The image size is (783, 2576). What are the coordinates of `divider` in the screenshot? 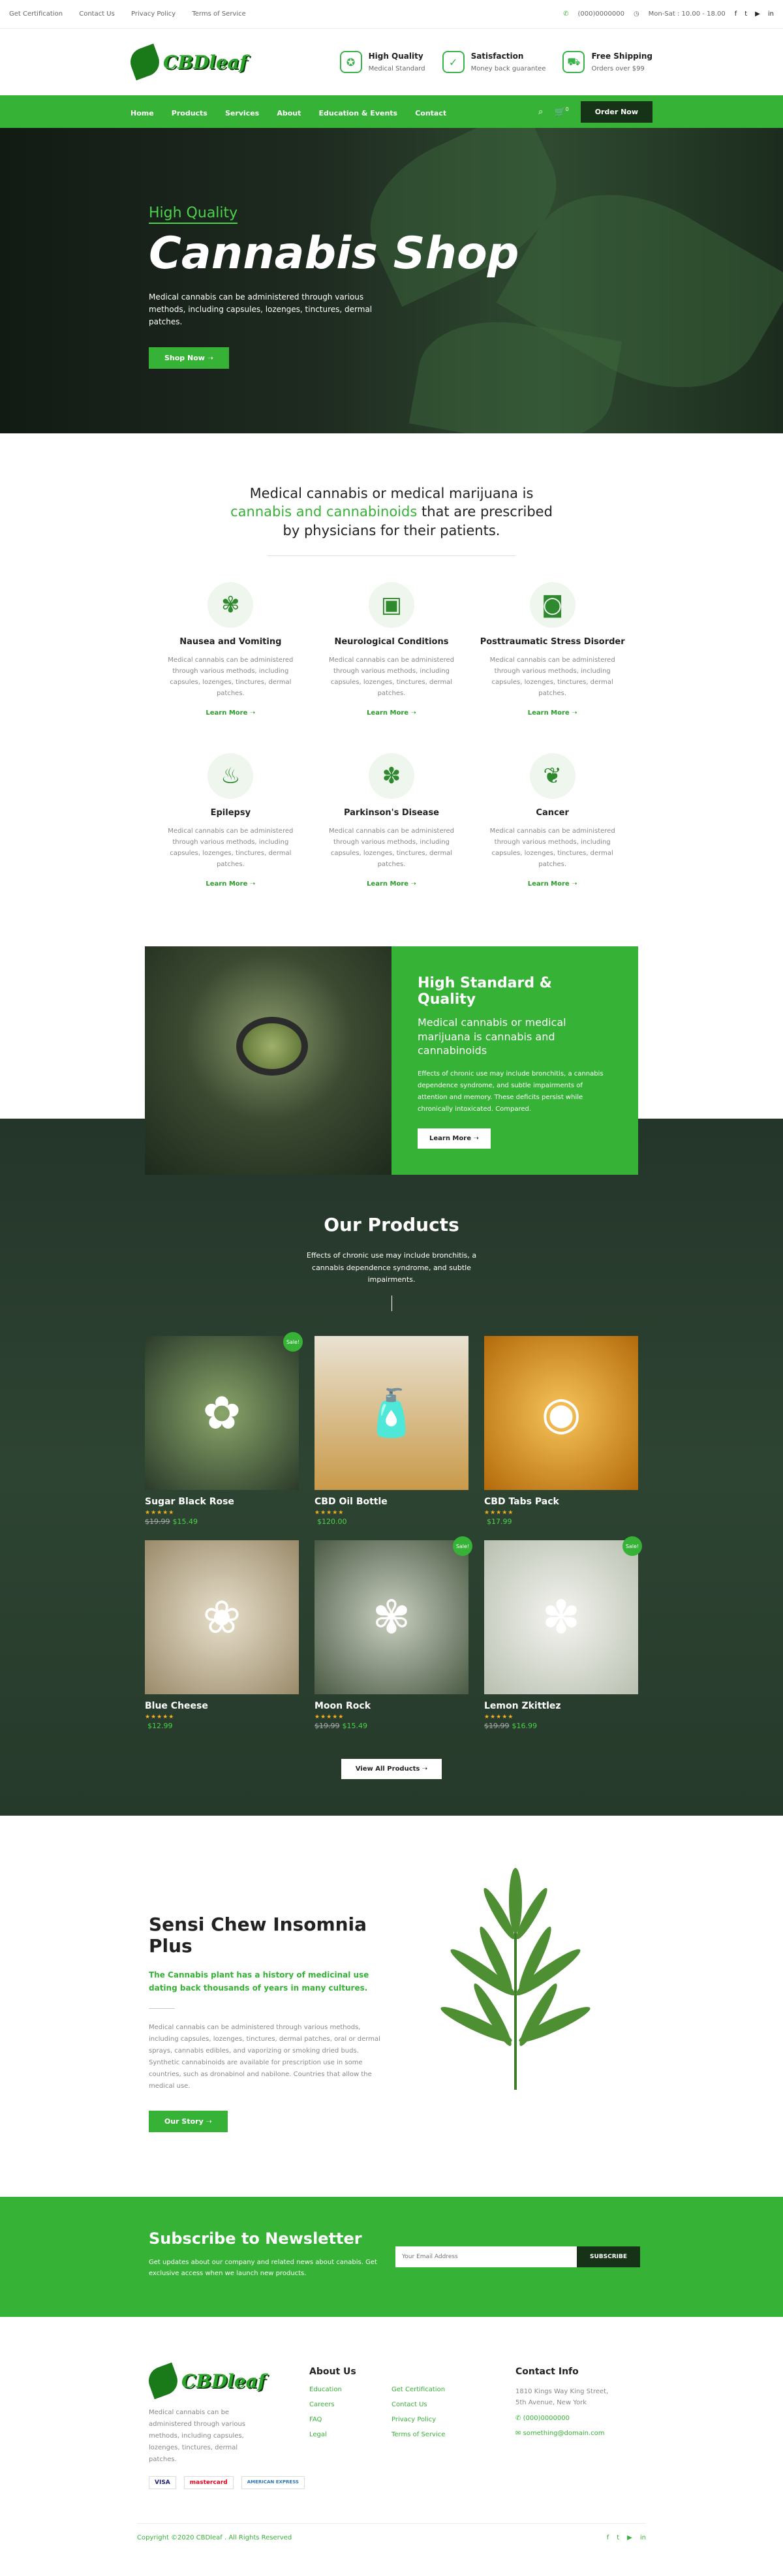 It's located at (391, 556).